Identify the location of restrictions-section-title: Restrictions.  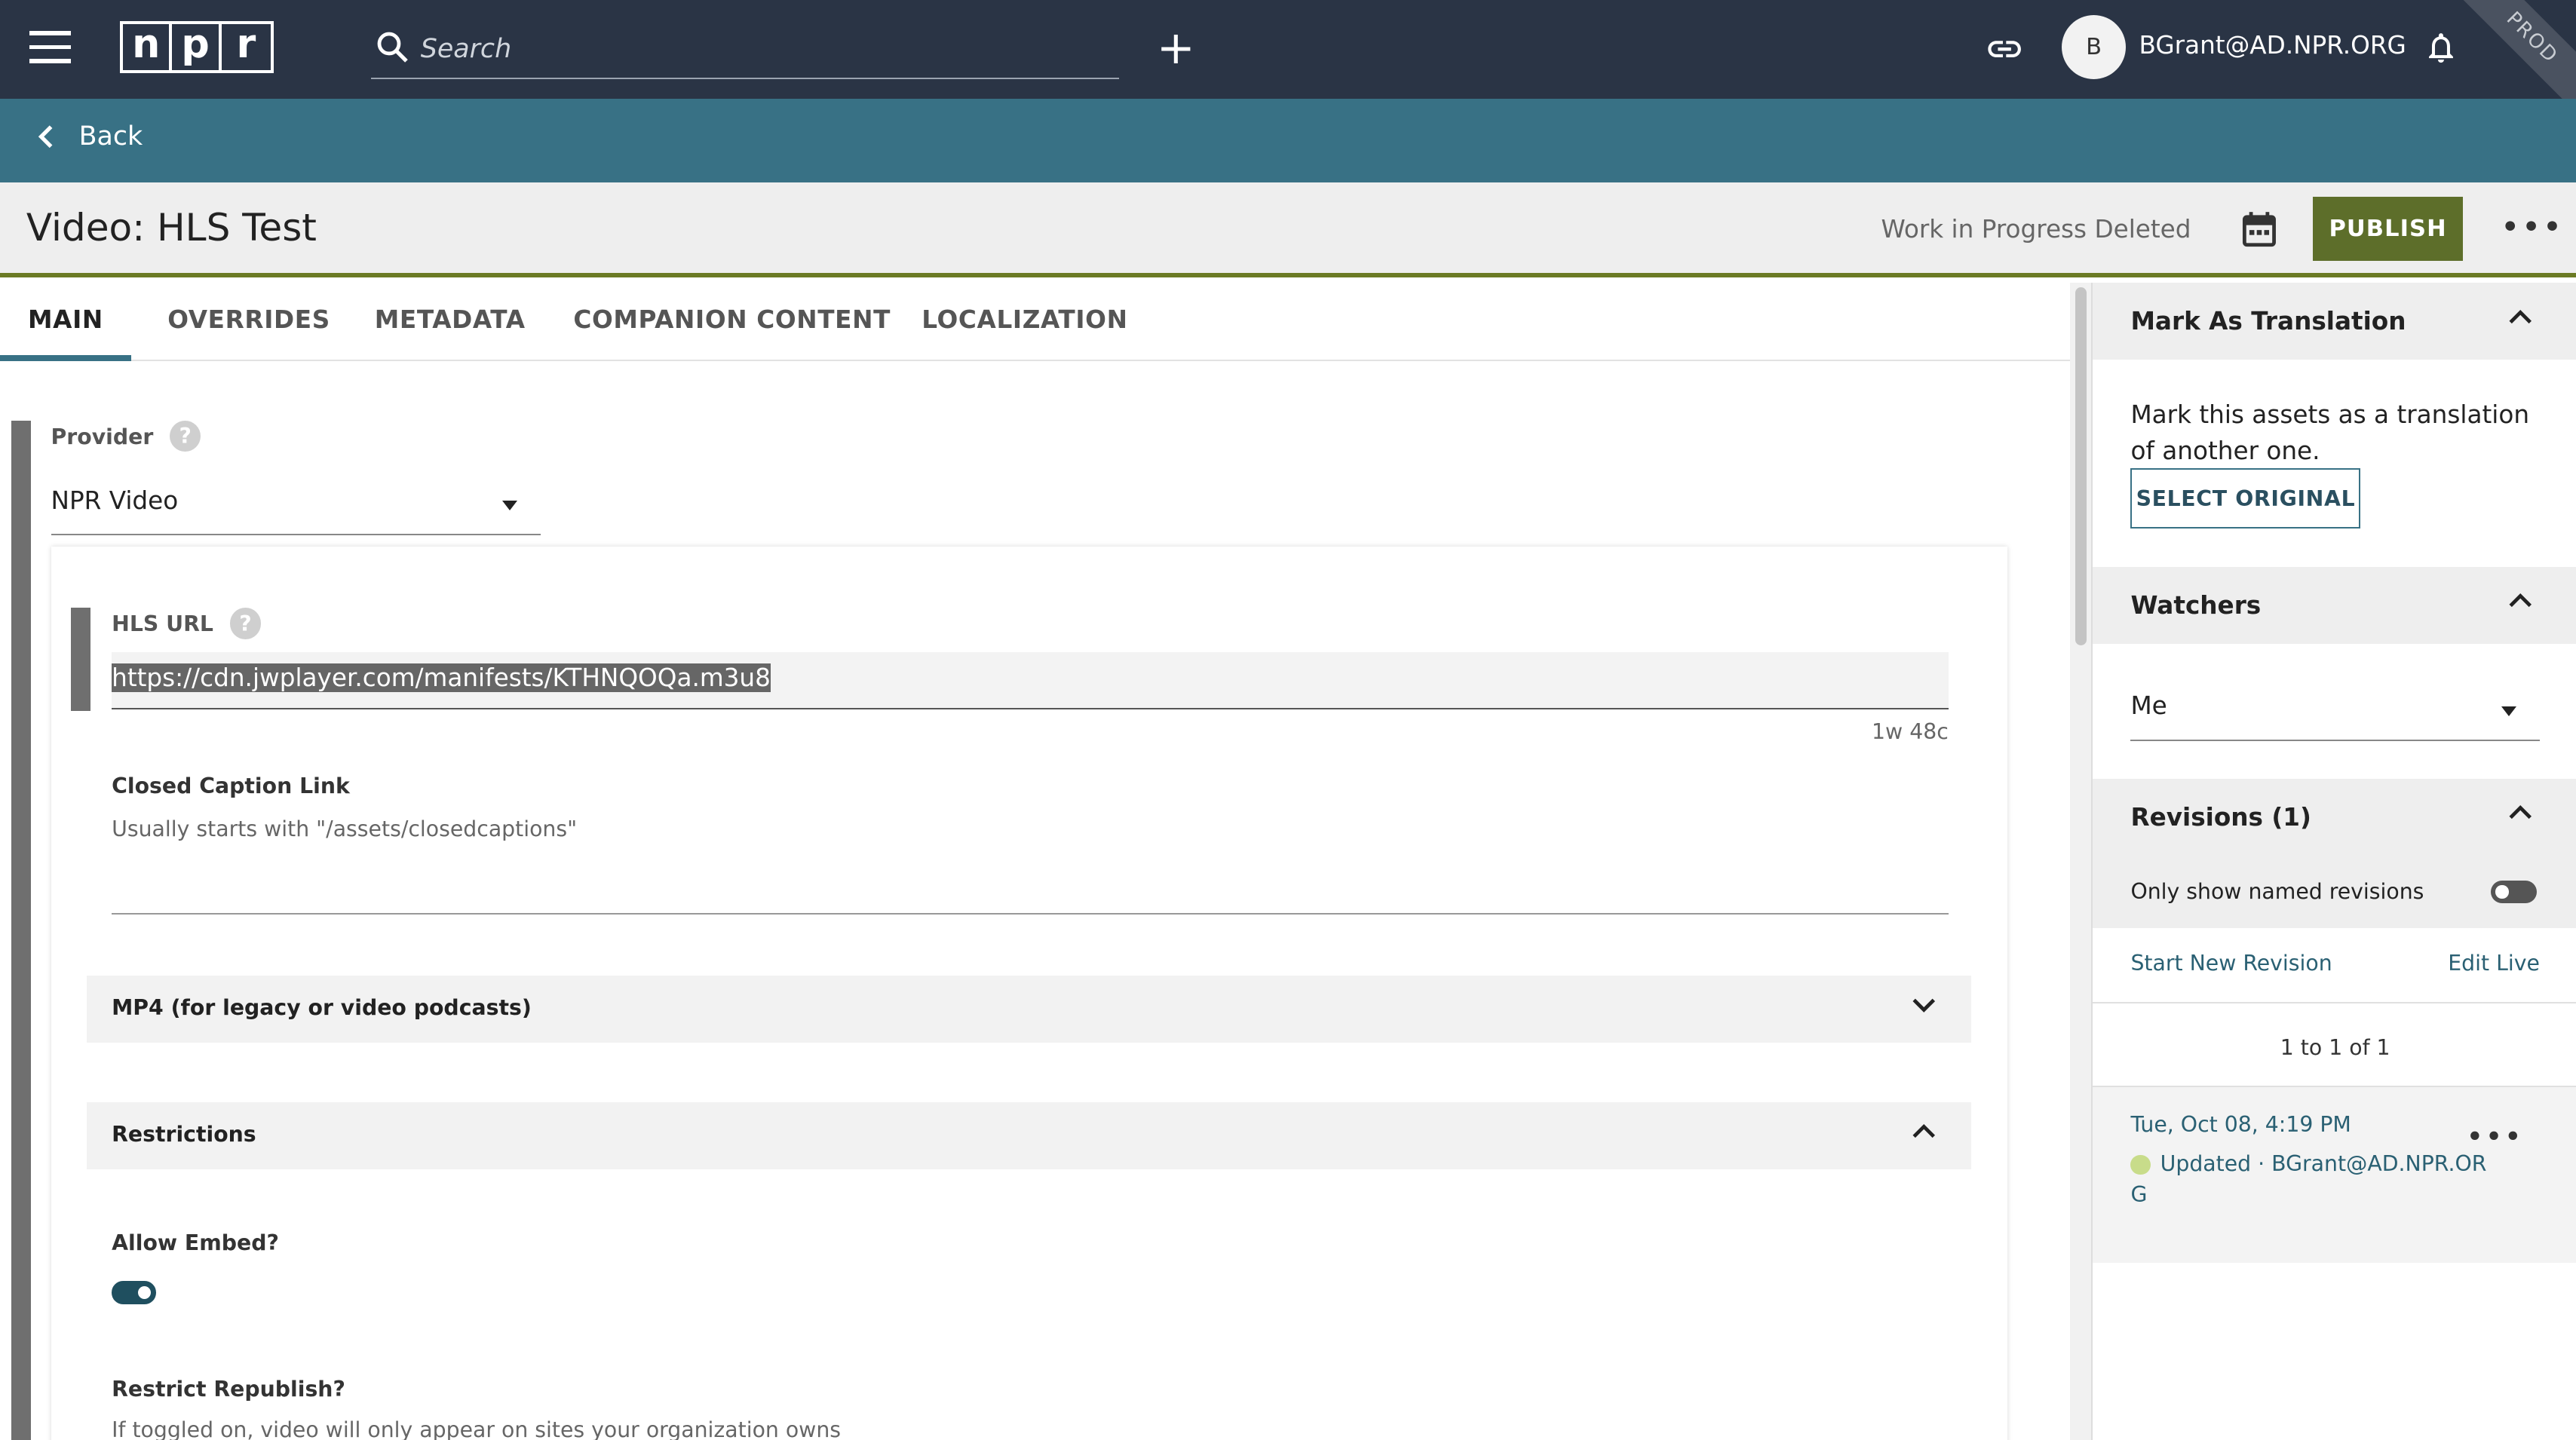
(184, 1134).